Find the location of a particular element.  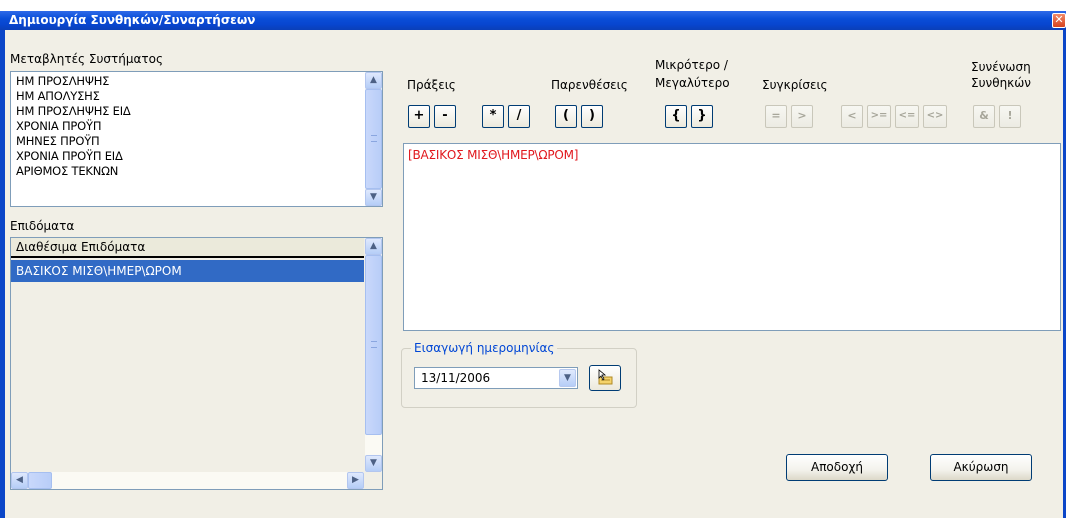

open-paren-button: ( is located at coordinates (566, 116).